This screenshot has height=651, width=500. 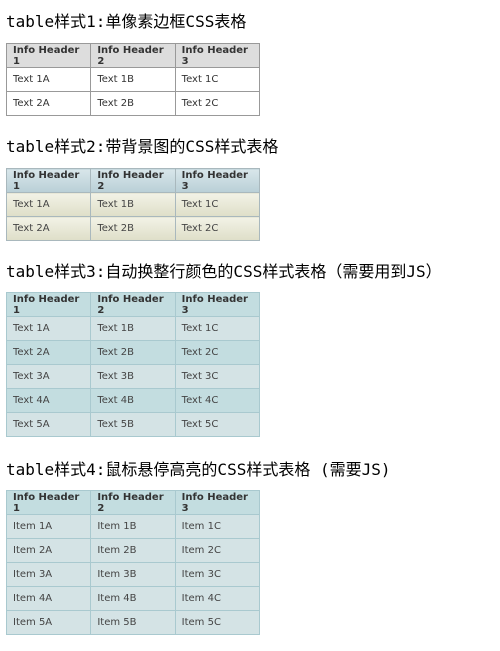 What do you see at coordinates (217, 424) in the screenshot?
I see `table-cell: Text 5C` at bounding box center [217, 424].